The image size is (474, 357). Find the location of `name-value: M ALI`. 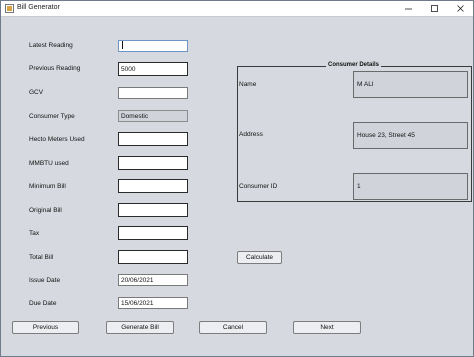

name-value: M ALI is located at coordinates (410, 84).